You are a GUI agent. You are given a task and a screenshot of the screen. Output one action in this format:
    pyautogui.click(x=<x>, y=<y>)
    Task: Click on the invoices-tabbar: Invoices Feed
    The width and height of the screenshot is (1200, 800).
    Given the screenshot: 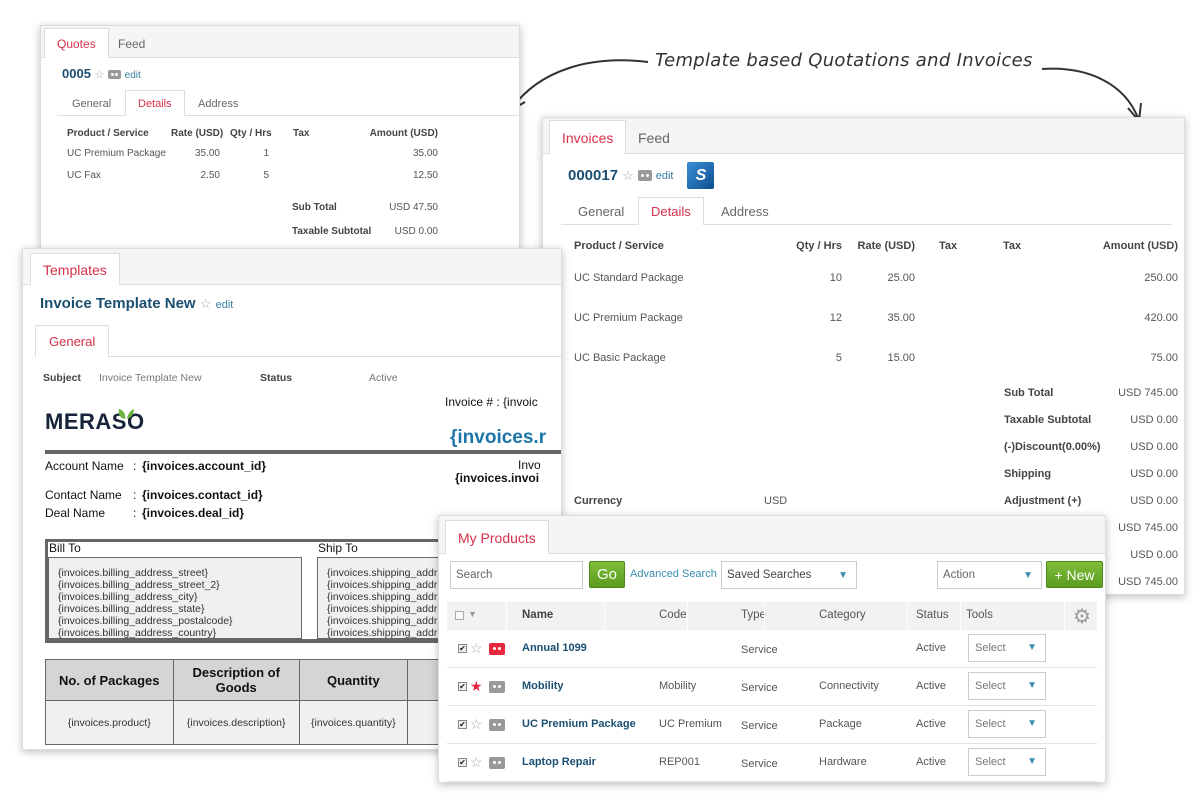 What is the action you would take?
    pyautogui.click(x=863, y=136)
    